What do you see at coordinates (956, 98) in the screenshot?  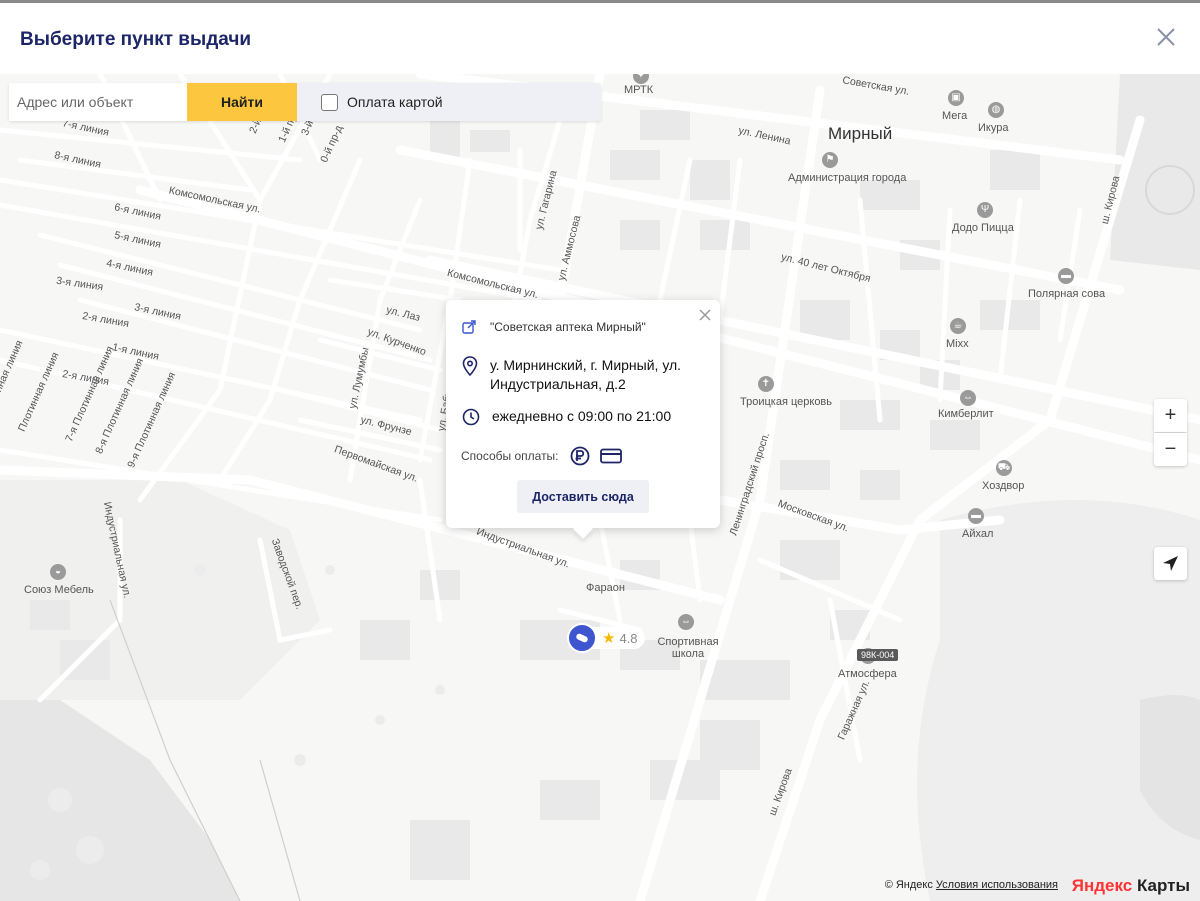 I see `shop-icon: ▣` at bounding box center [956, 98].